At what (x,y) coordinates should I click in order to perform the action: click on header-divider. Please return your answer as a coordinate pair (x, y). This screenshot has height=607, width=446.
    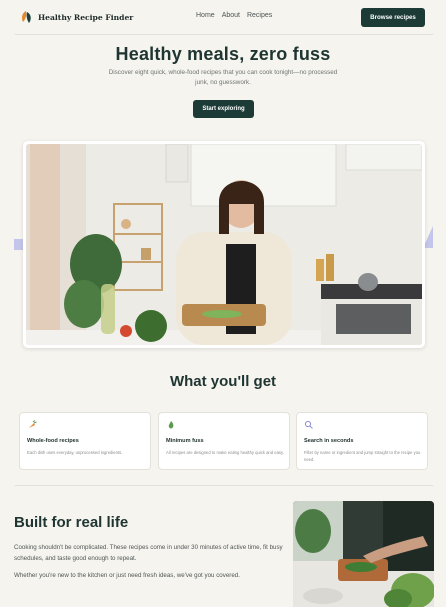
    Looking at the image, I should click on (224, 34).